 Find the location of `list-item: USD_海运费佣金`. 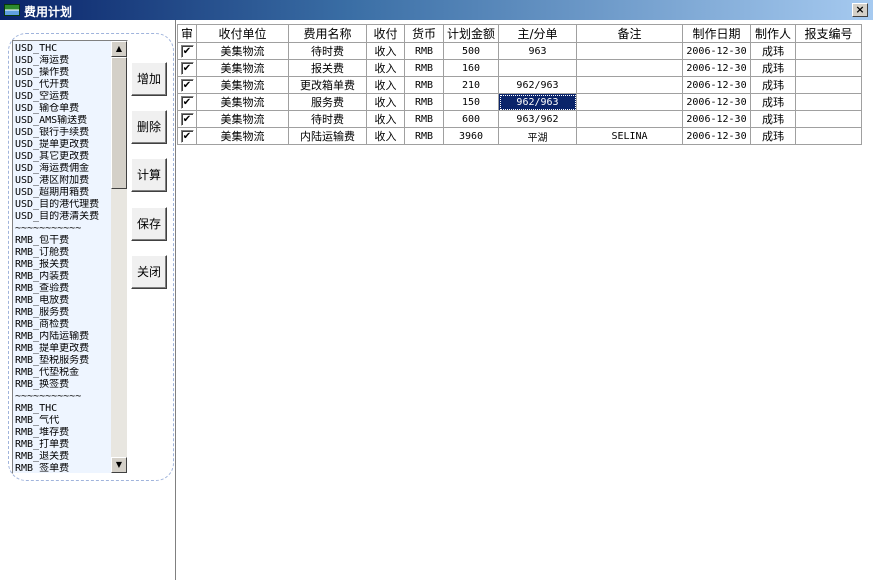

list-item: USD_海运费佣金 is located at coordinates (63, 169).